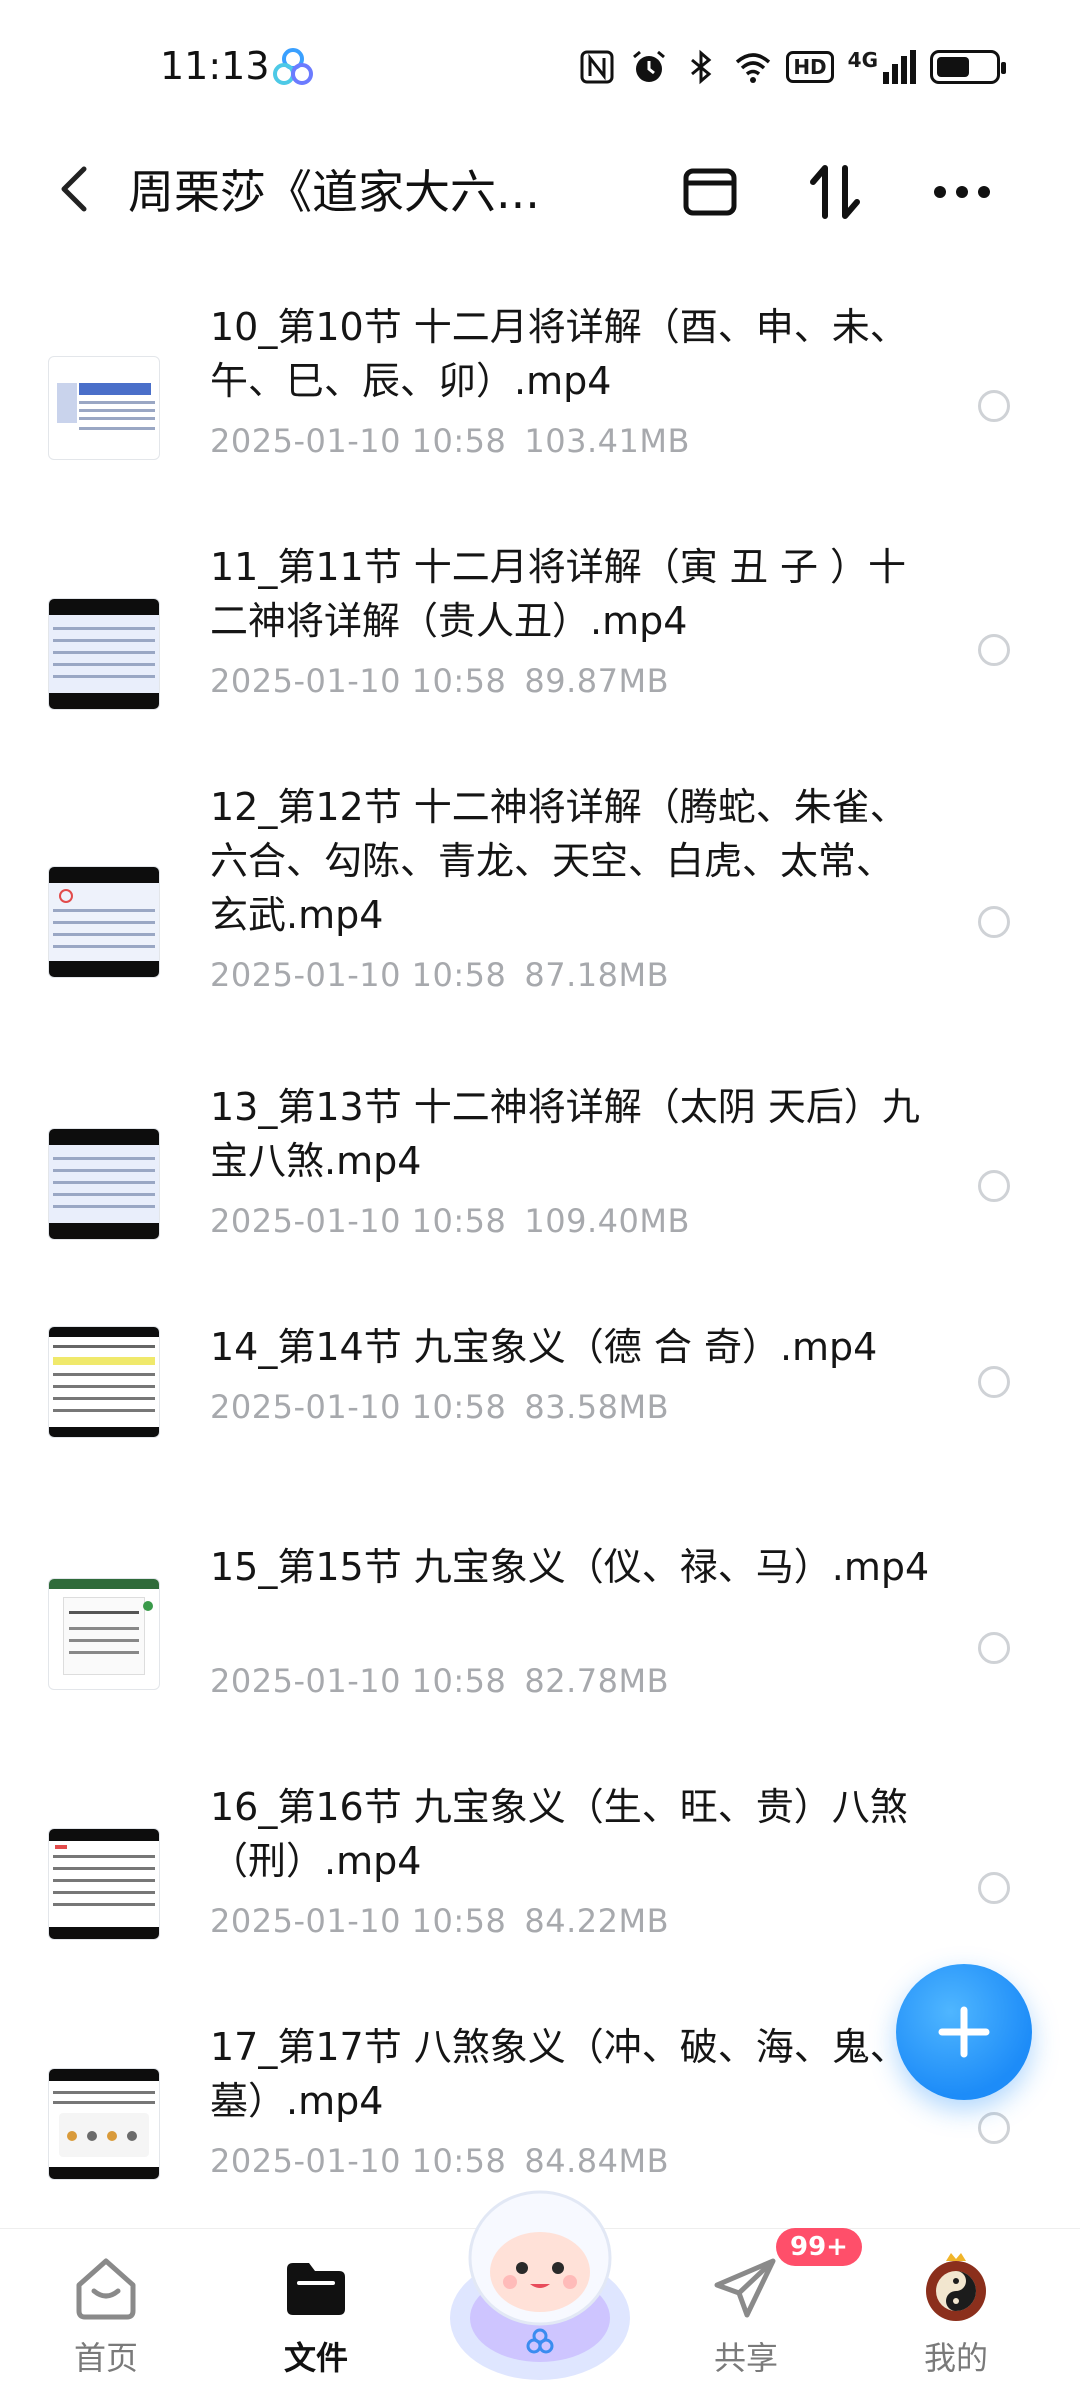 The height and width of the screenshot is (2400, 1080). I want to click on plus-icon, so click(964, 2032).